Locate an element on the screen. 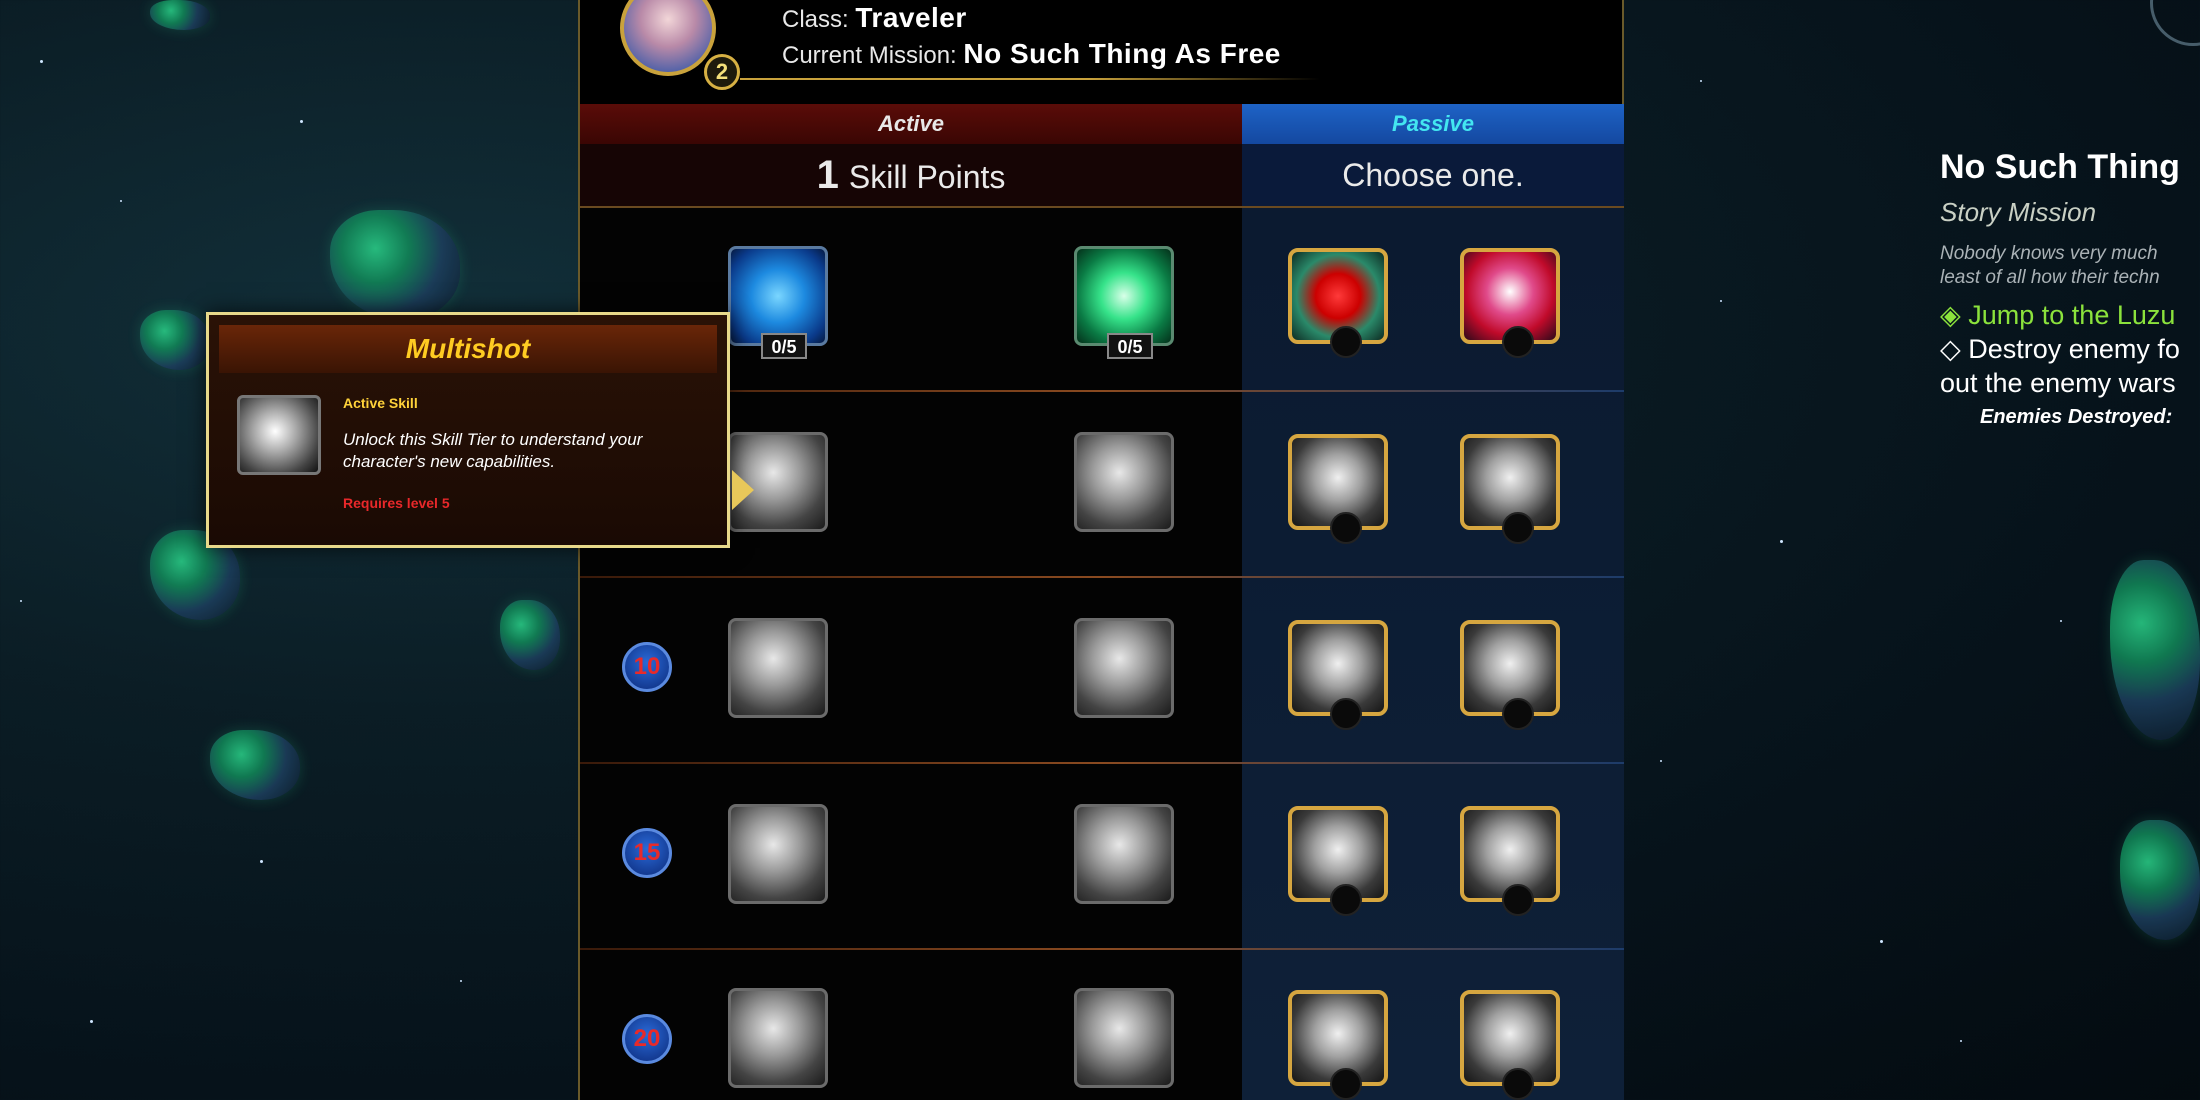 The image size is (2200, 1100). tab-passive: Passive is located at coordinates (1433, 124).